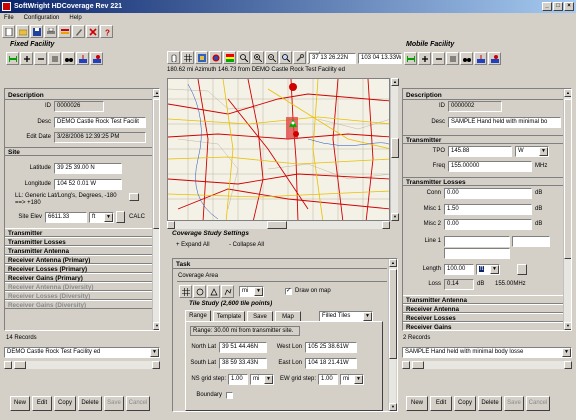 This screenshot has width=576, height=420. What do you see at coordinates (54, 58) in the screenshot?
I see `fixed-list-button` at bounding box center [54, 58].